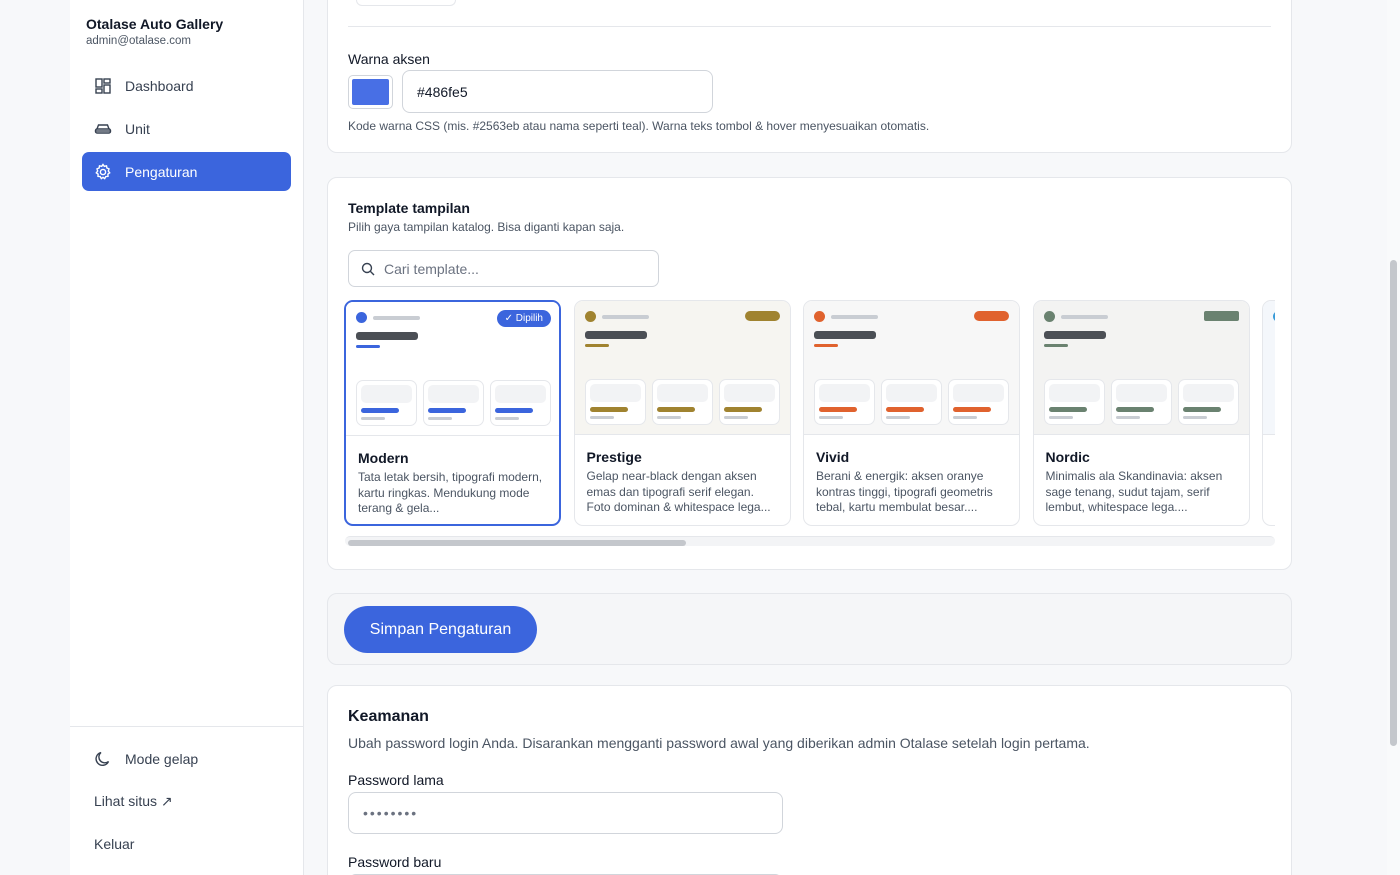  I want to click on template-card-partial, so click(1268, 413).